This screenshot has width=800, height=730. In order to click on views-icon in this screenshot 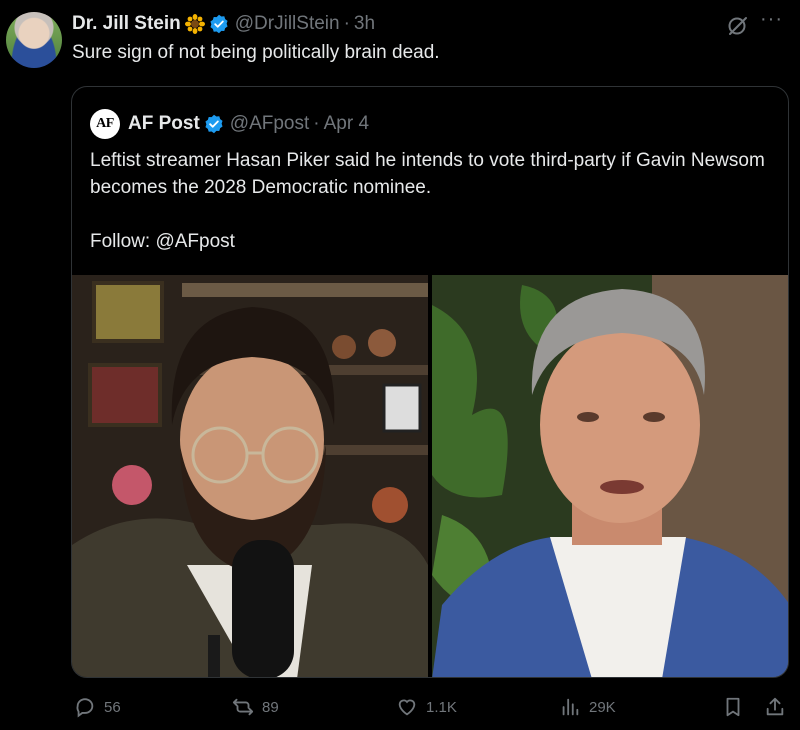, I will do `click(570, 707)`.